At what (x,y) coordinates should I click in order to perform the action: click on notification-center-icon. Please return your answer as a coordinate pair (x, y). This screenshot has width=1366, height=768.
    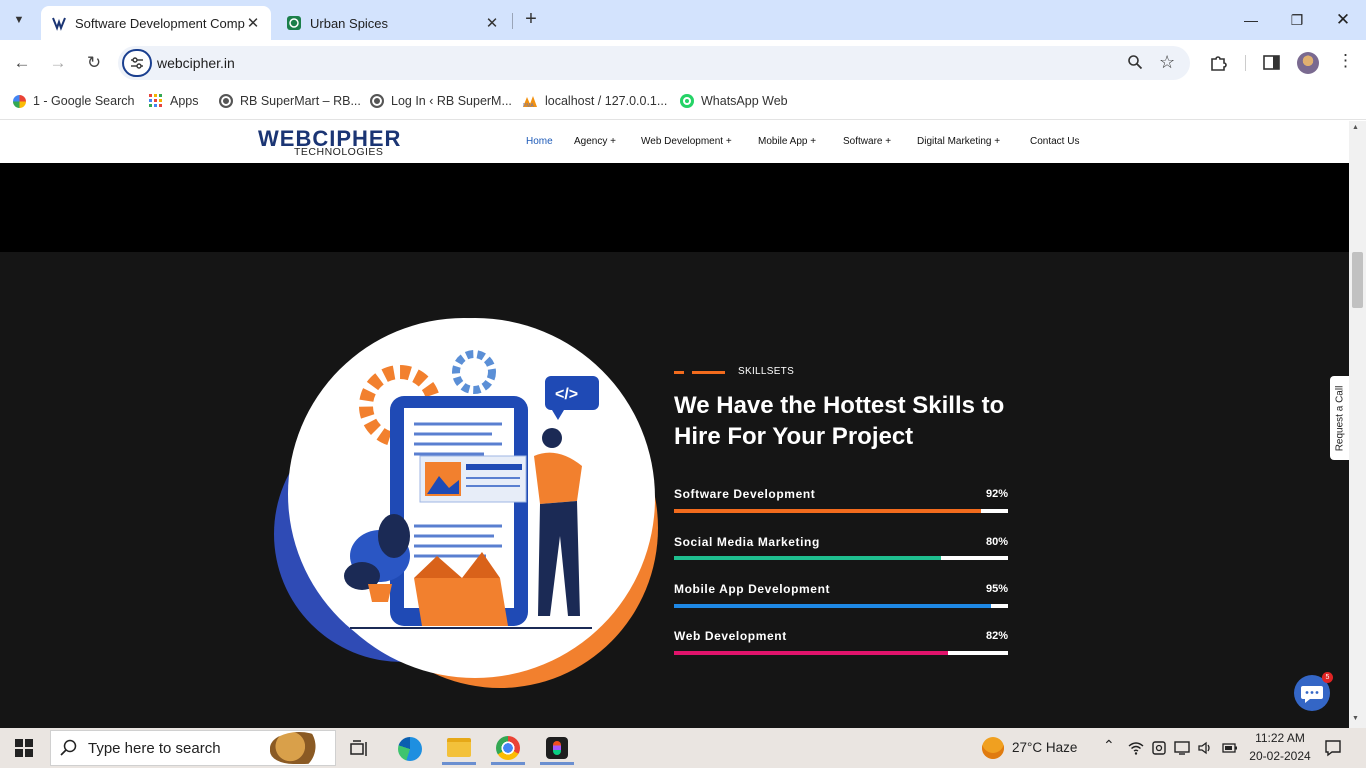
    Looking at the image, I should click on (1333, 748).